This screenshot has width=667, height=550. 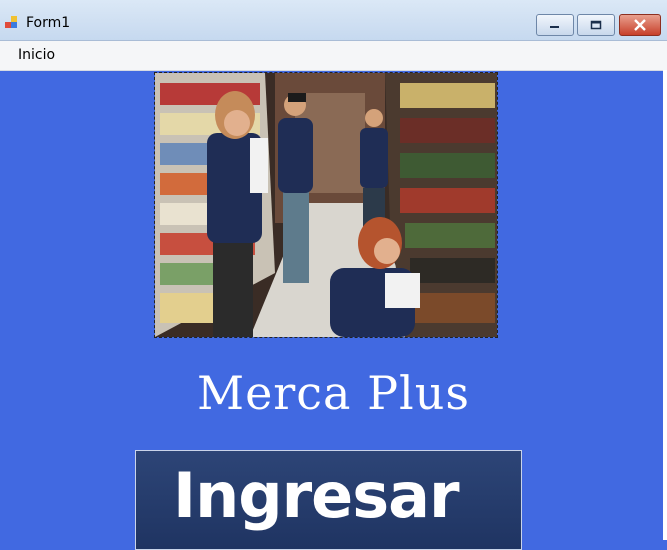 I want to click on maximize-icon, so click(x=596, y=25).